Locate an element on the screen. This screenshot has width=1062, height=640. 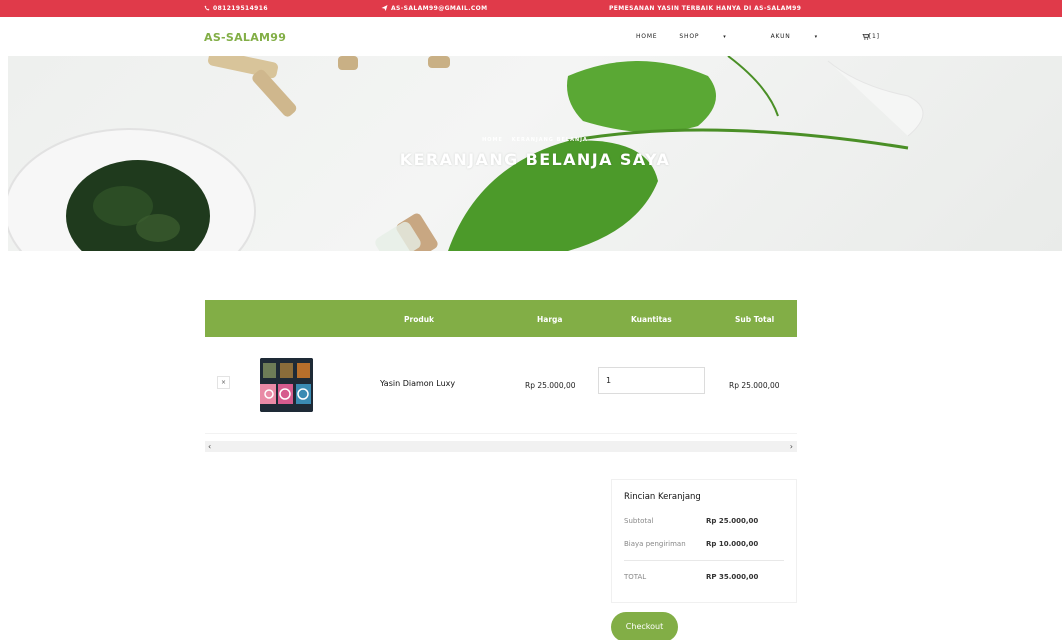
totals-divider is located at coordinates (704, 560).